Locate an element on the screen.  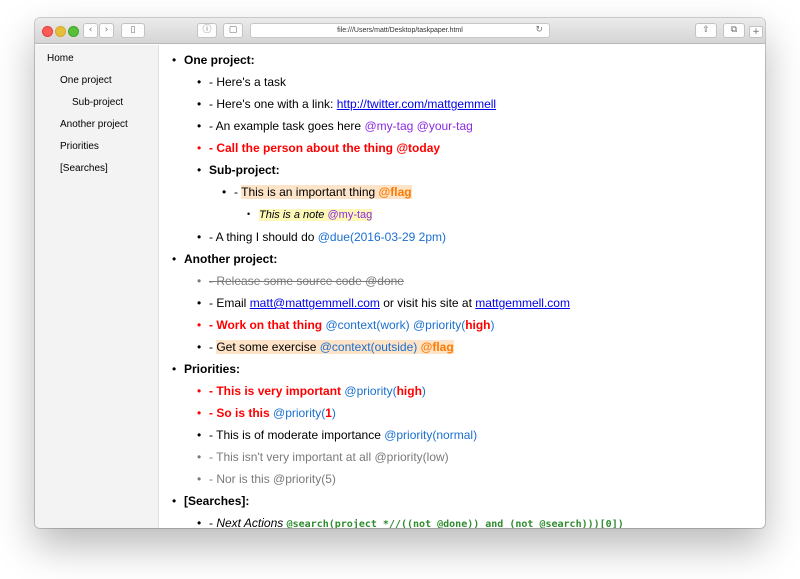
email-link: matt@mattgemmell.com is located at coordinates (315, 303).